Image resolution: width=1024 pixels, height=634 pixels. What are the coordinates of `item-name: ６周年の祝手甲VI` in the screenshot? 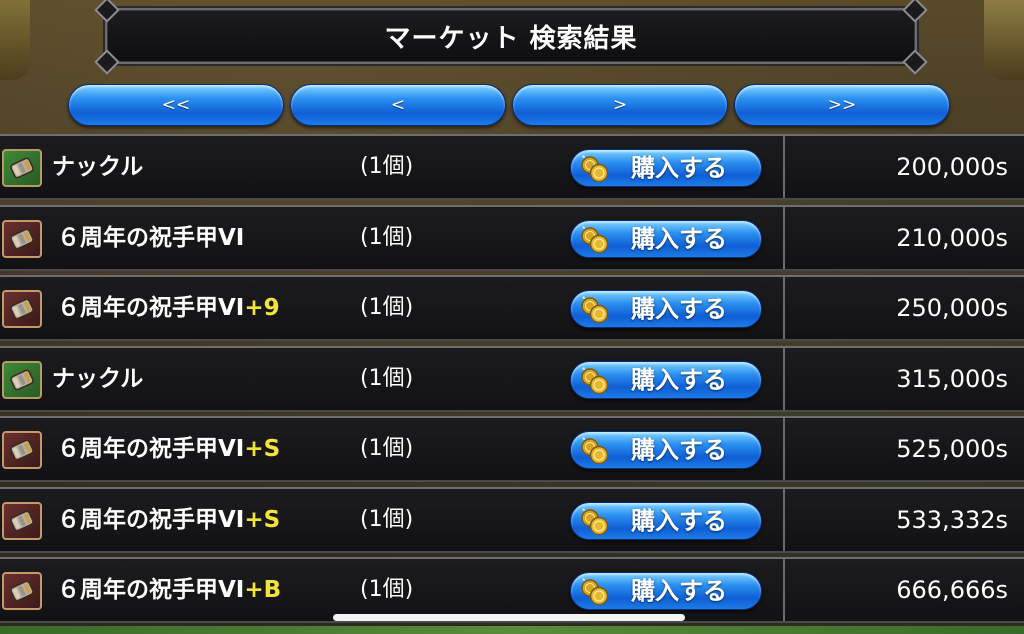 It's located at (150, 238).